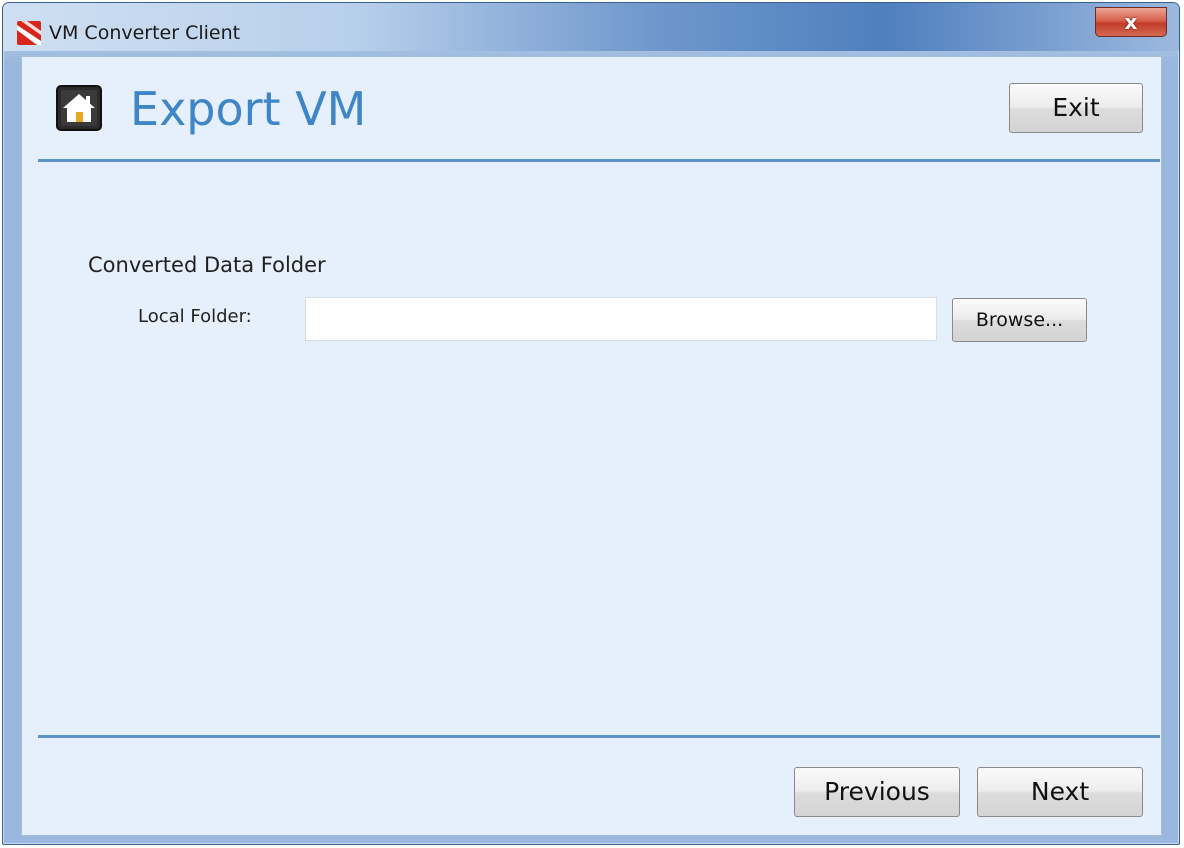 Image resolution: width=1184 pixels, height=848 pixels. I want to click on exit-button: Exit, so click(1076, 108).